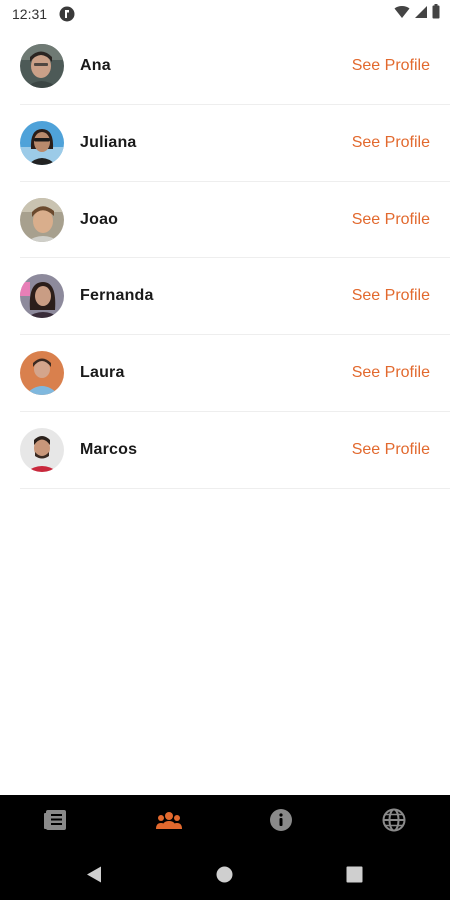  Describe the element at coordinates (235, 143) in the screenshot. I see `contact-row: Juliana See Profile` at that location.